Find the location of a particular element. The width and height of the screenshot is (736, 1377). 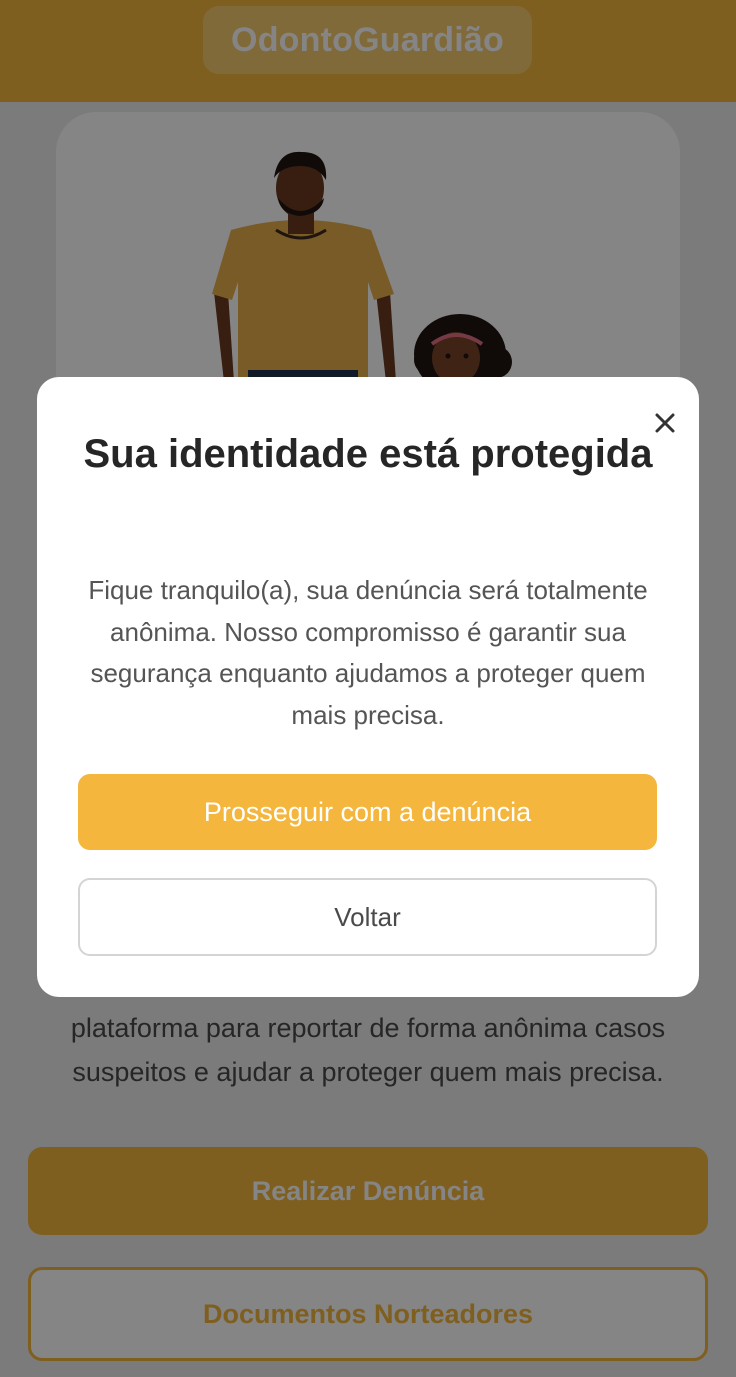

proceed-report-button: Prosseguir com a denúncia is located at coordinates (367, 812).